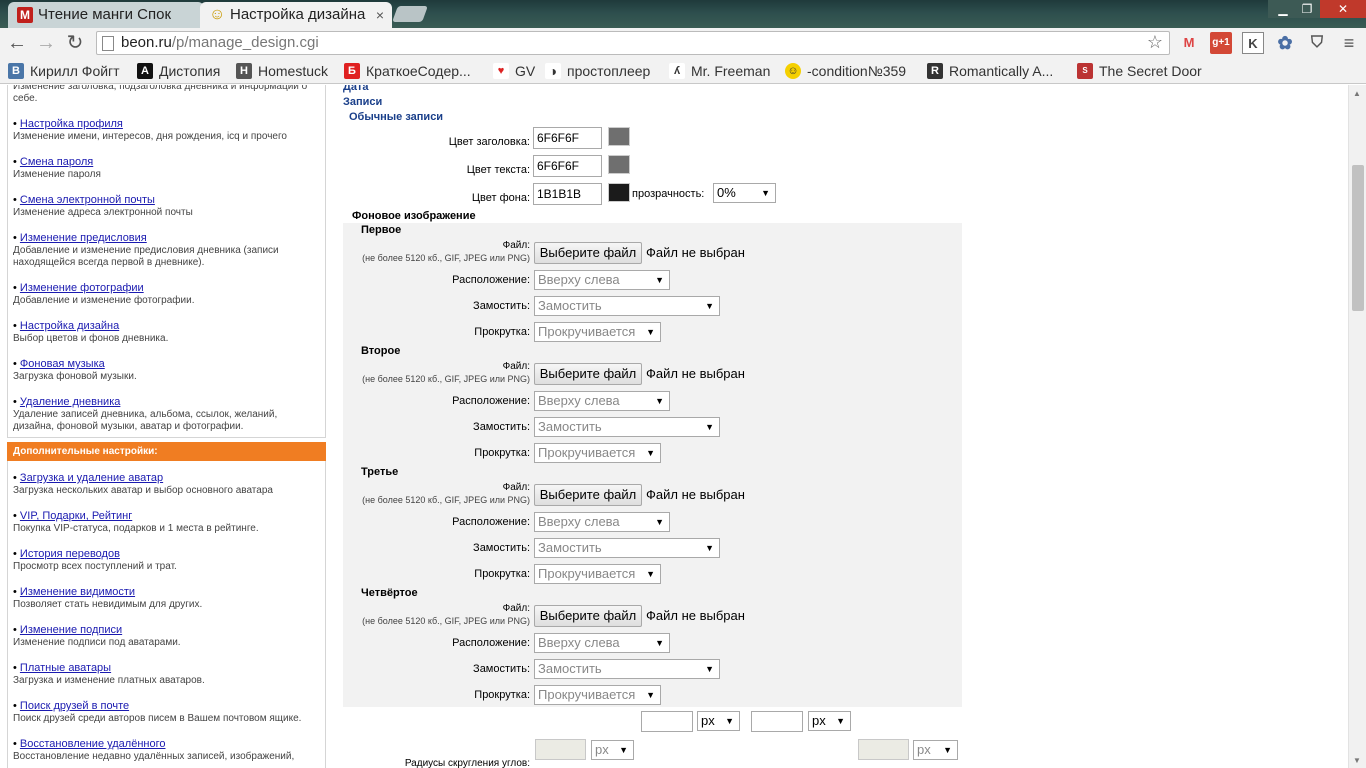  Describe the element at coordinates (56, 162) in the screenshot. I see `sidebar-link: Смена пароля` at that location.